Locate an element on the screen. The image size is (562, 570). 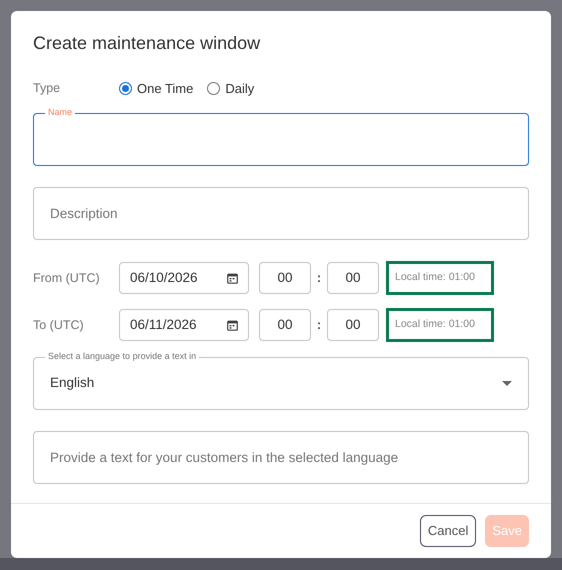
type-label: Type is located at coordinates (47, 88).